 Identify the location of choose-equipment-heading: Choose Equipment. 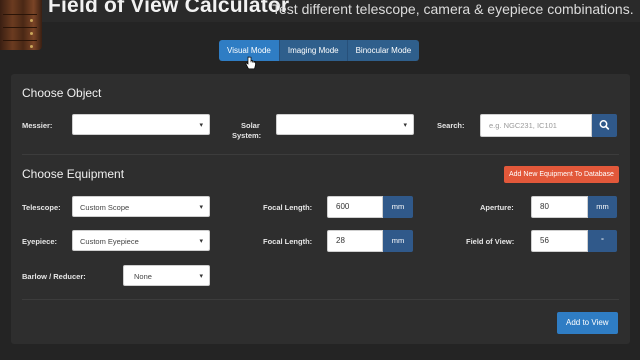
(73, 174).